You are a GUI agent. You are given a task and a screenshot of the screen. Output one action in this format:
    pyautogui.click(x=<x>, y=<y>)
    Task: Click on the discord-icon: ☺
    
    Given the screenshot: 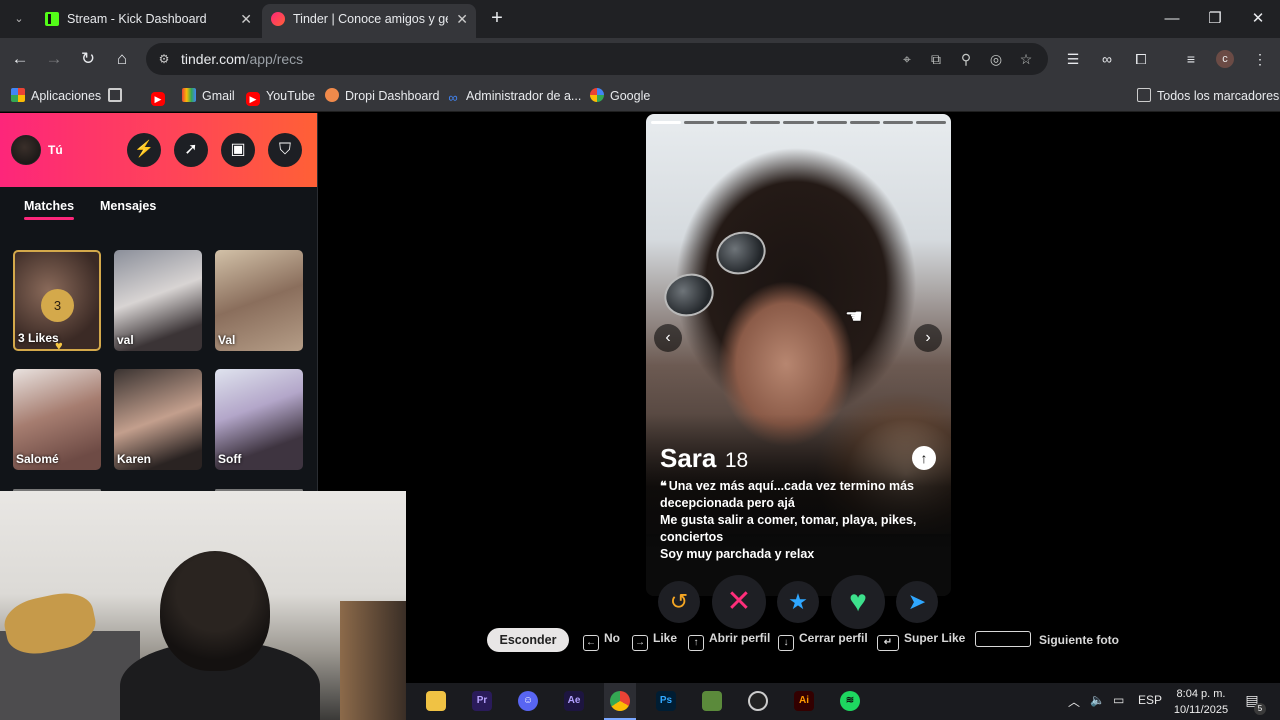 What is the action you would take?
    pyautogui.click(x=528, y=701)
    